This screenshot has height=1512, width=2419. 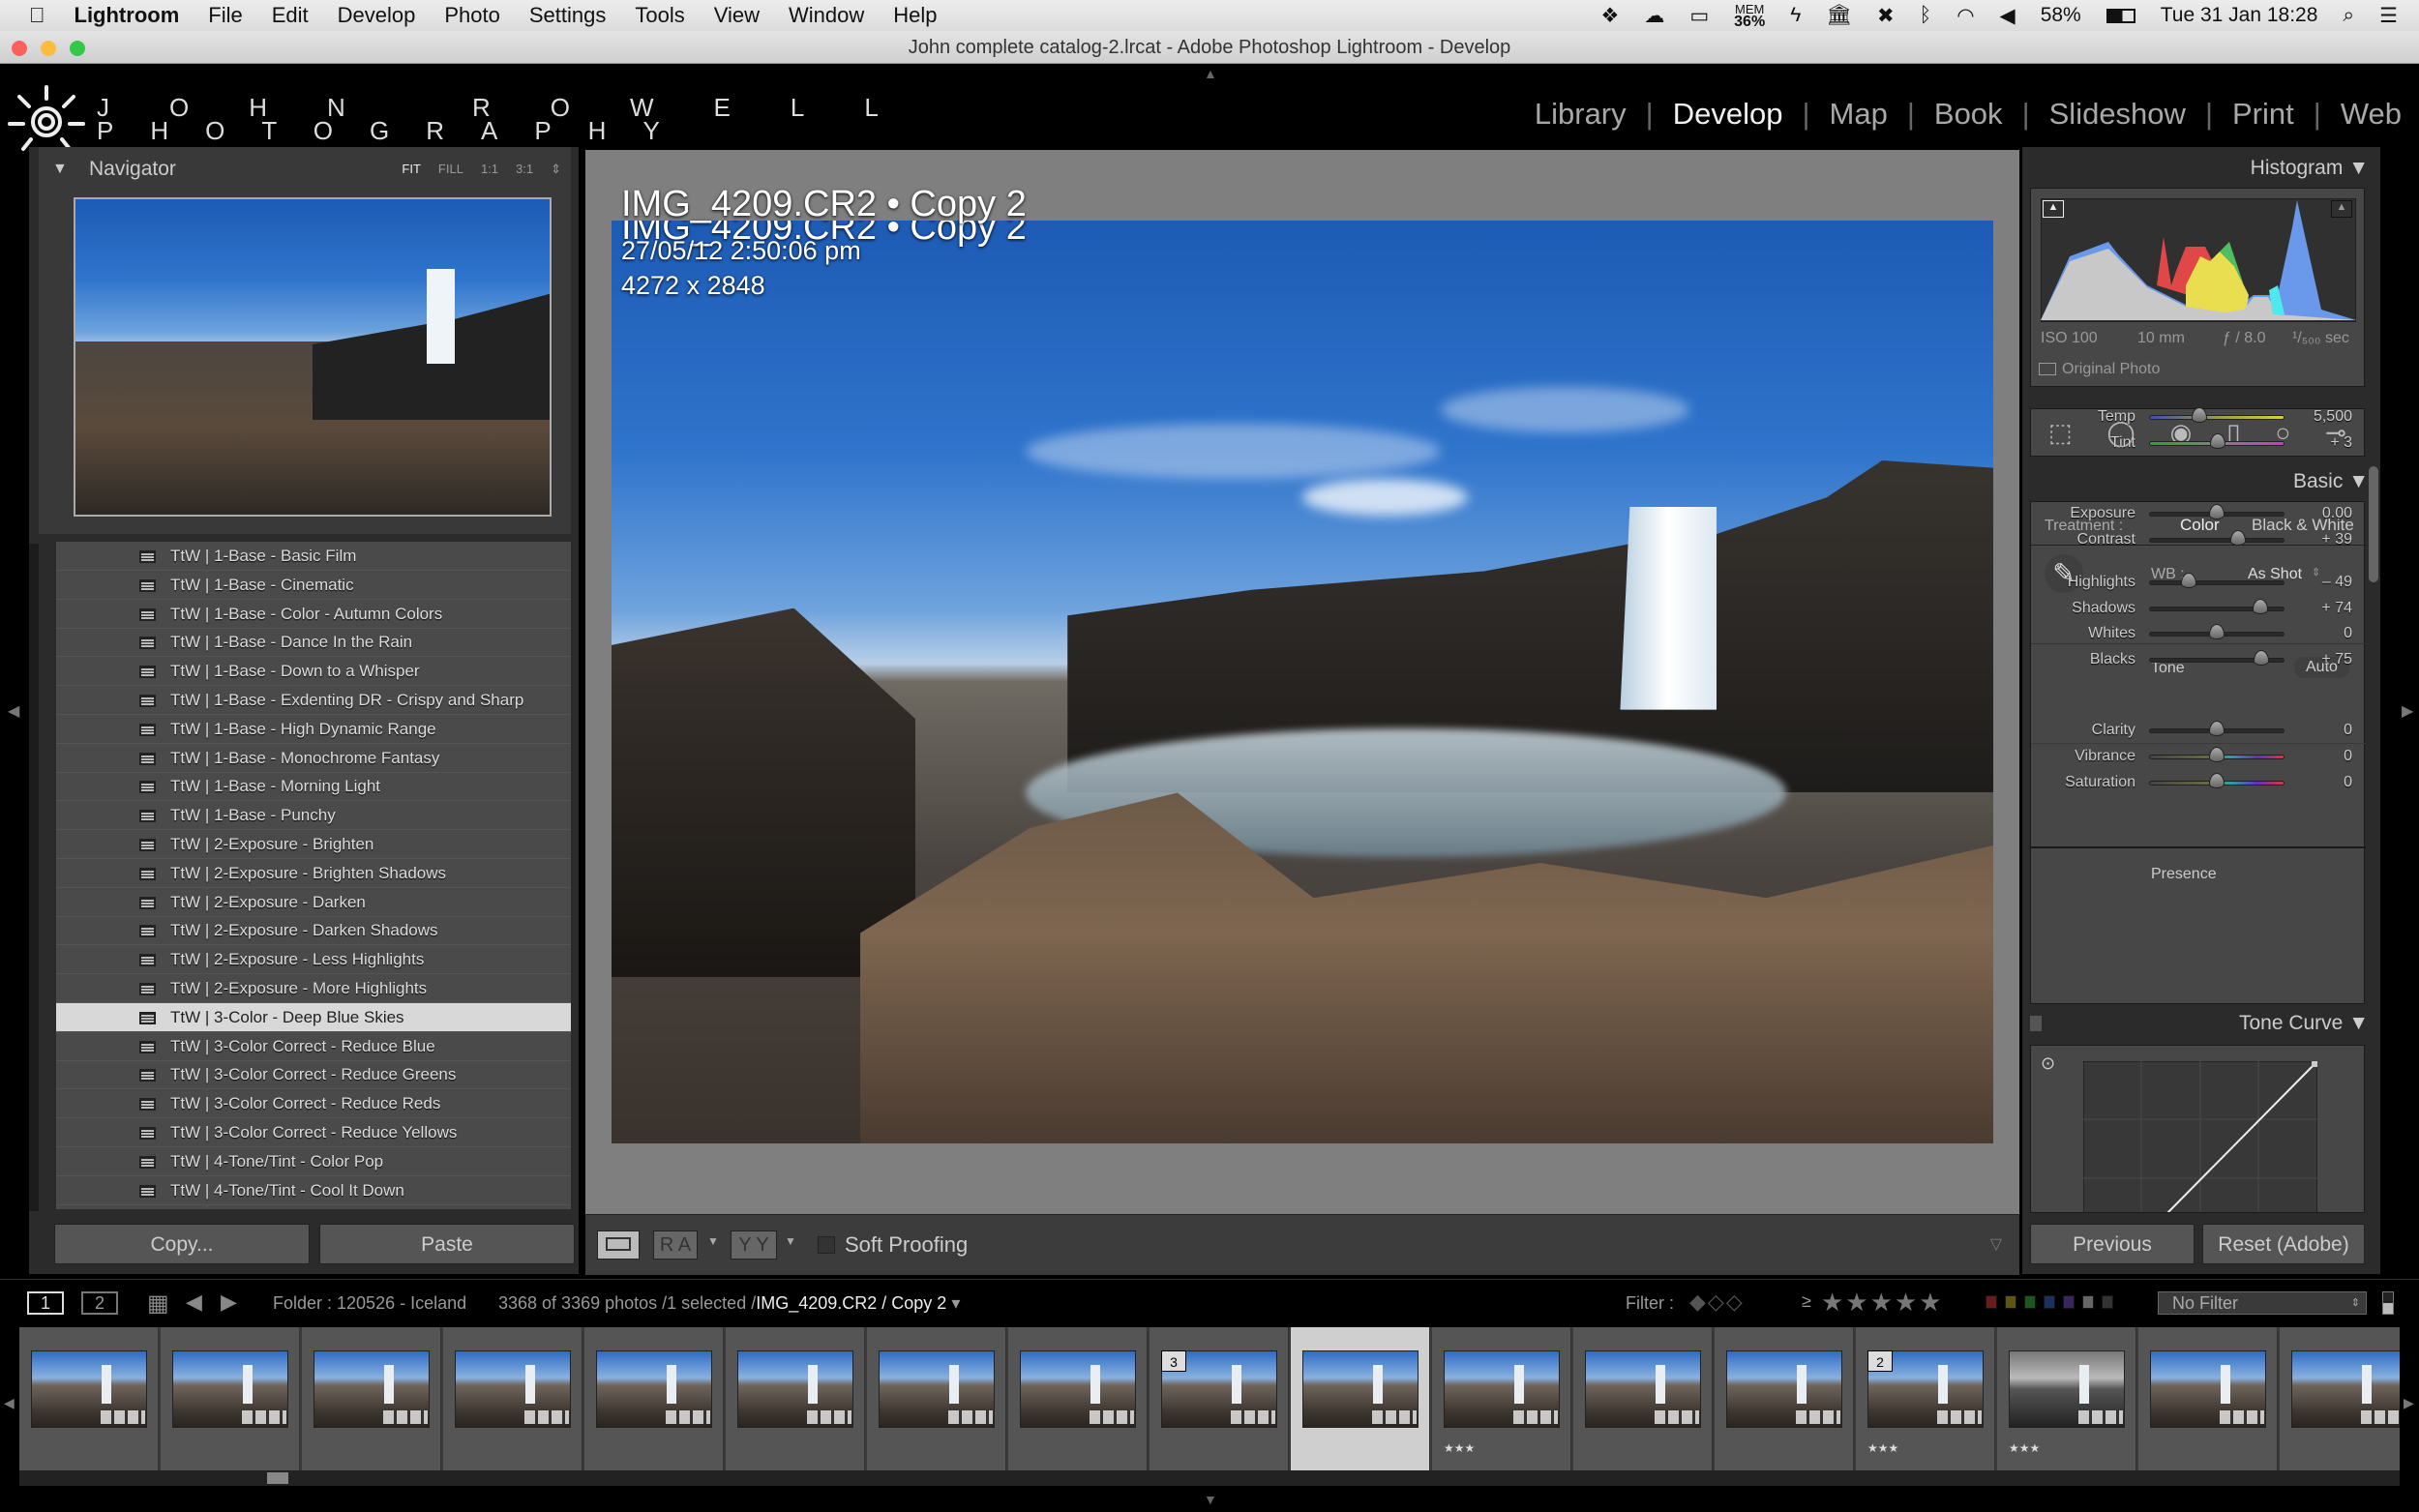 What do you see at coordinates (1211, 73) in the screenshot?
I see `top-panel-toggle-icon: ▲` at bounding box center [1211, 73].